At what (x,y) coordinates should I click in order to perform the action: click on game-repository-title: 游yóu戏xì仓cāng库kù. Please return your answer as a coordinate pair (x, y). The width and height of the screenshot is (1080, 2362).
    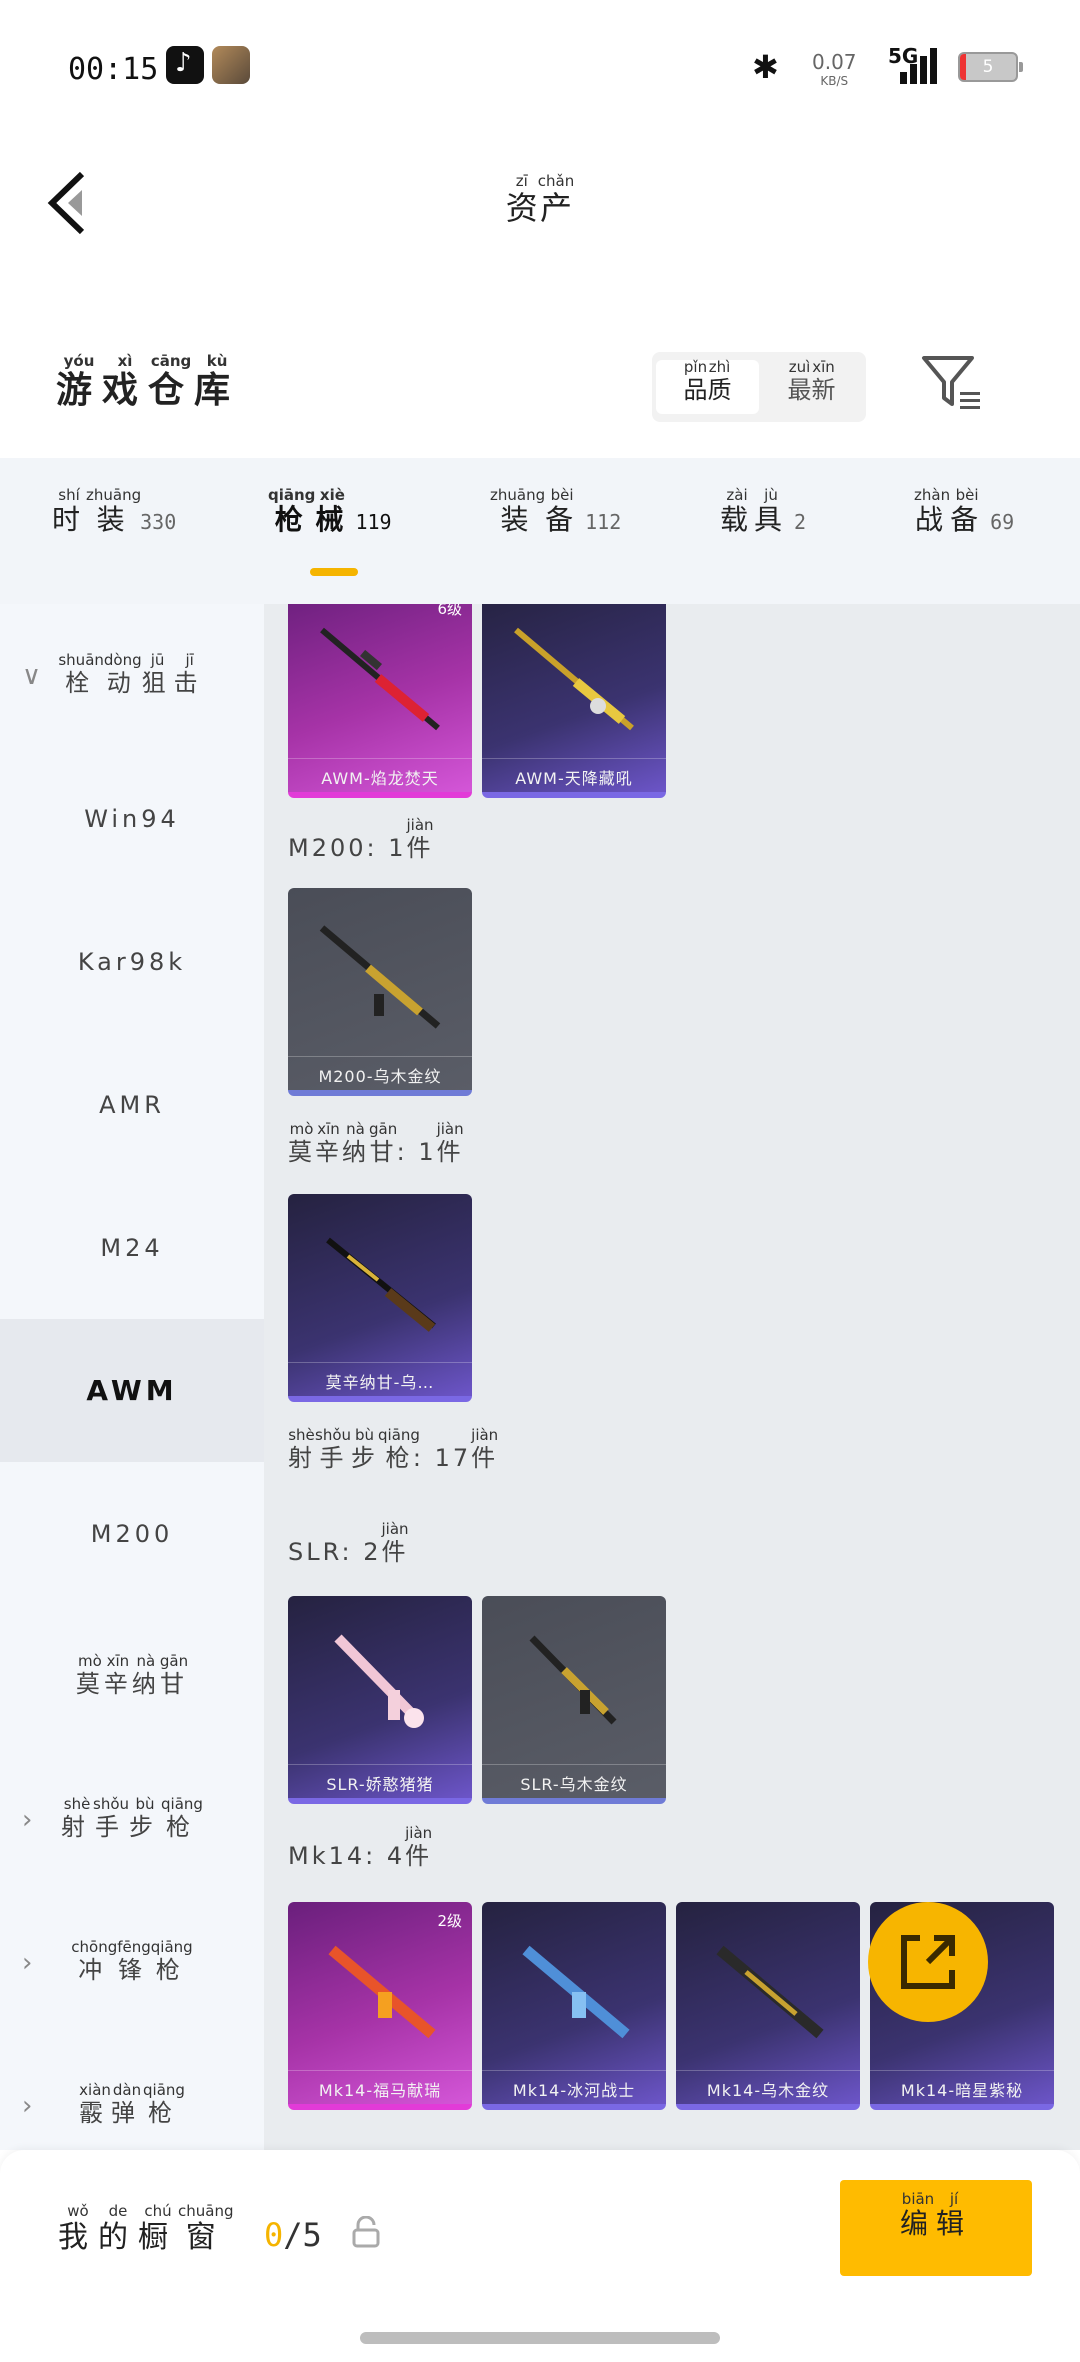
    Looking at the image, I should click on (148, 382).